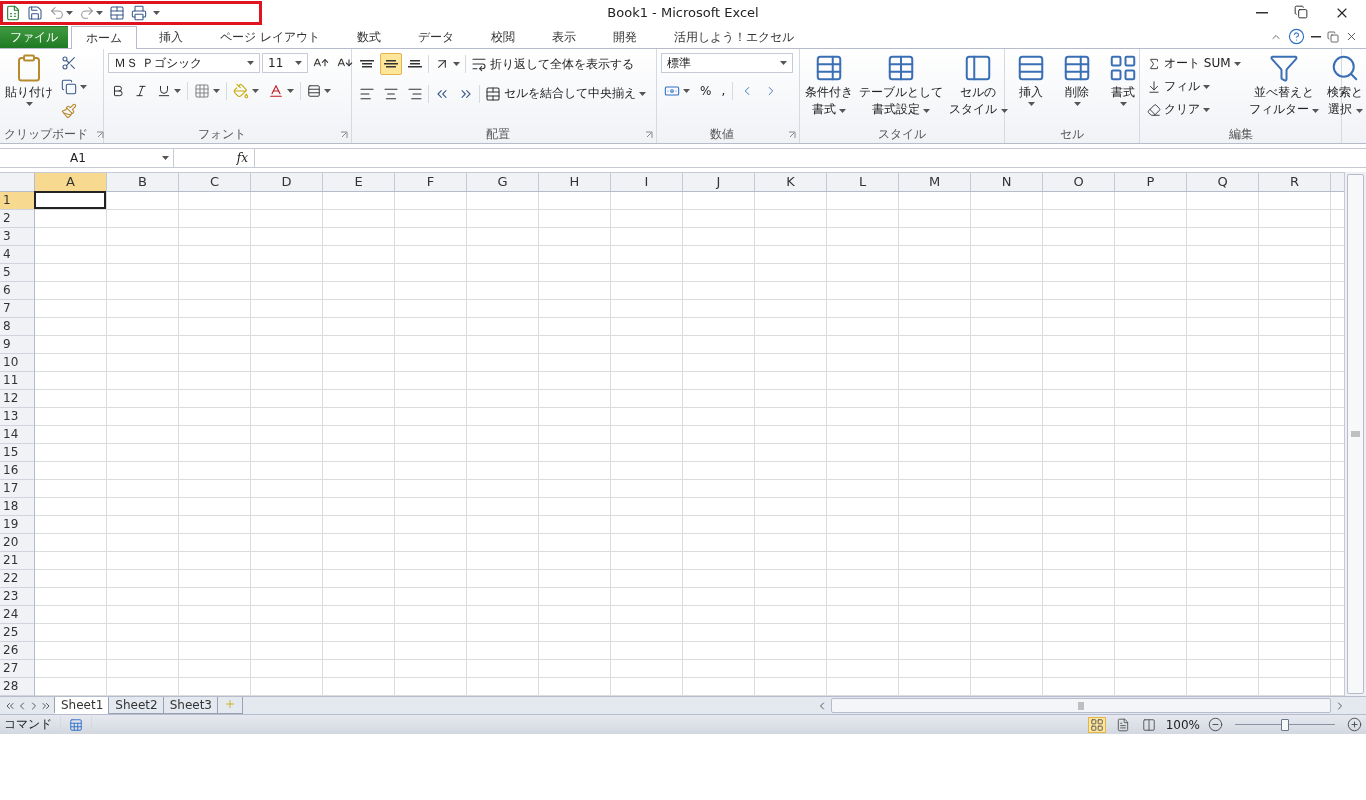 This screenshot has height=800, width=1366. What do you see at coordinates (706, 91) in the screenshot?
I see `percent-button: %` at bounding box center [706, 91].